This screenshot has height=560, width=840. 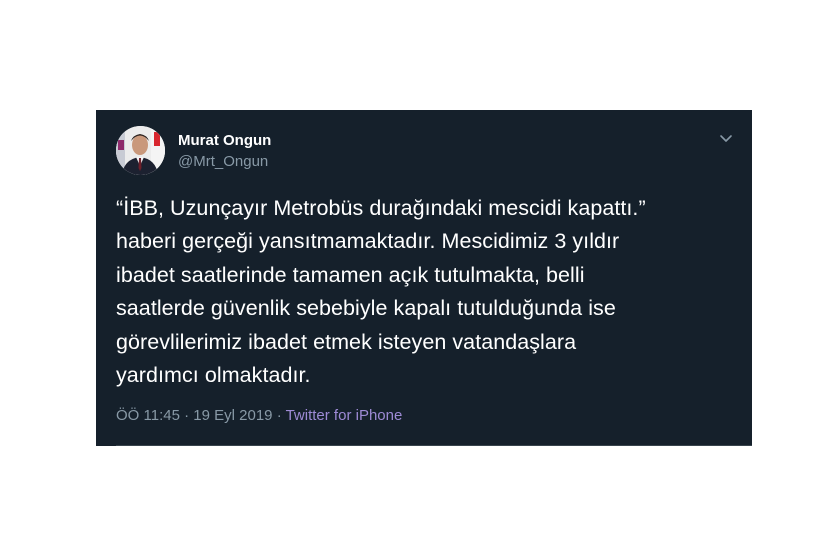 I want to click on divider, so click(x=434, y=445).